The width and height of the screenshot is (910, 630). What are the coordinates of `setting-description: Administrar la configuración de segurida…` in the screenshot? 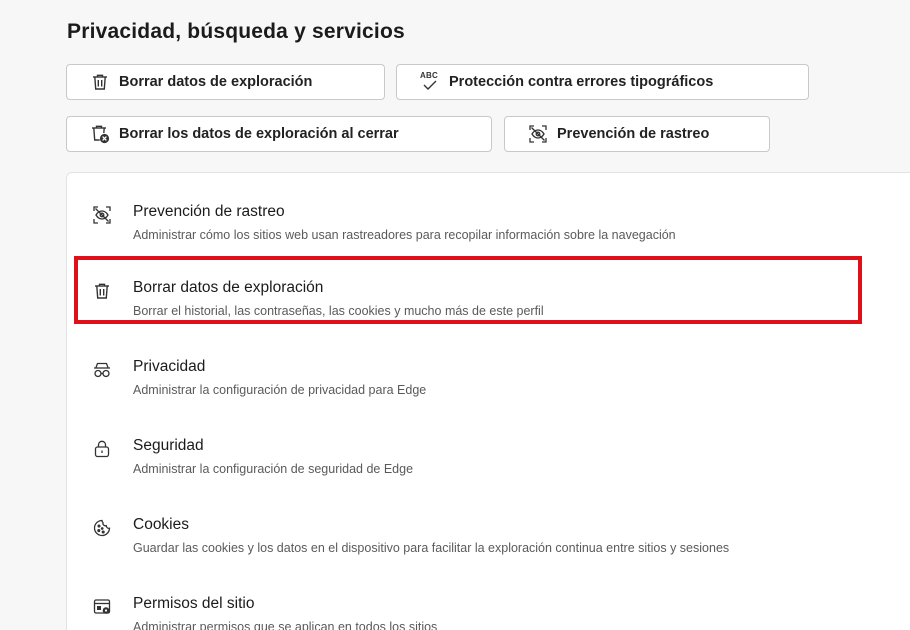 It's located at (273, 469).